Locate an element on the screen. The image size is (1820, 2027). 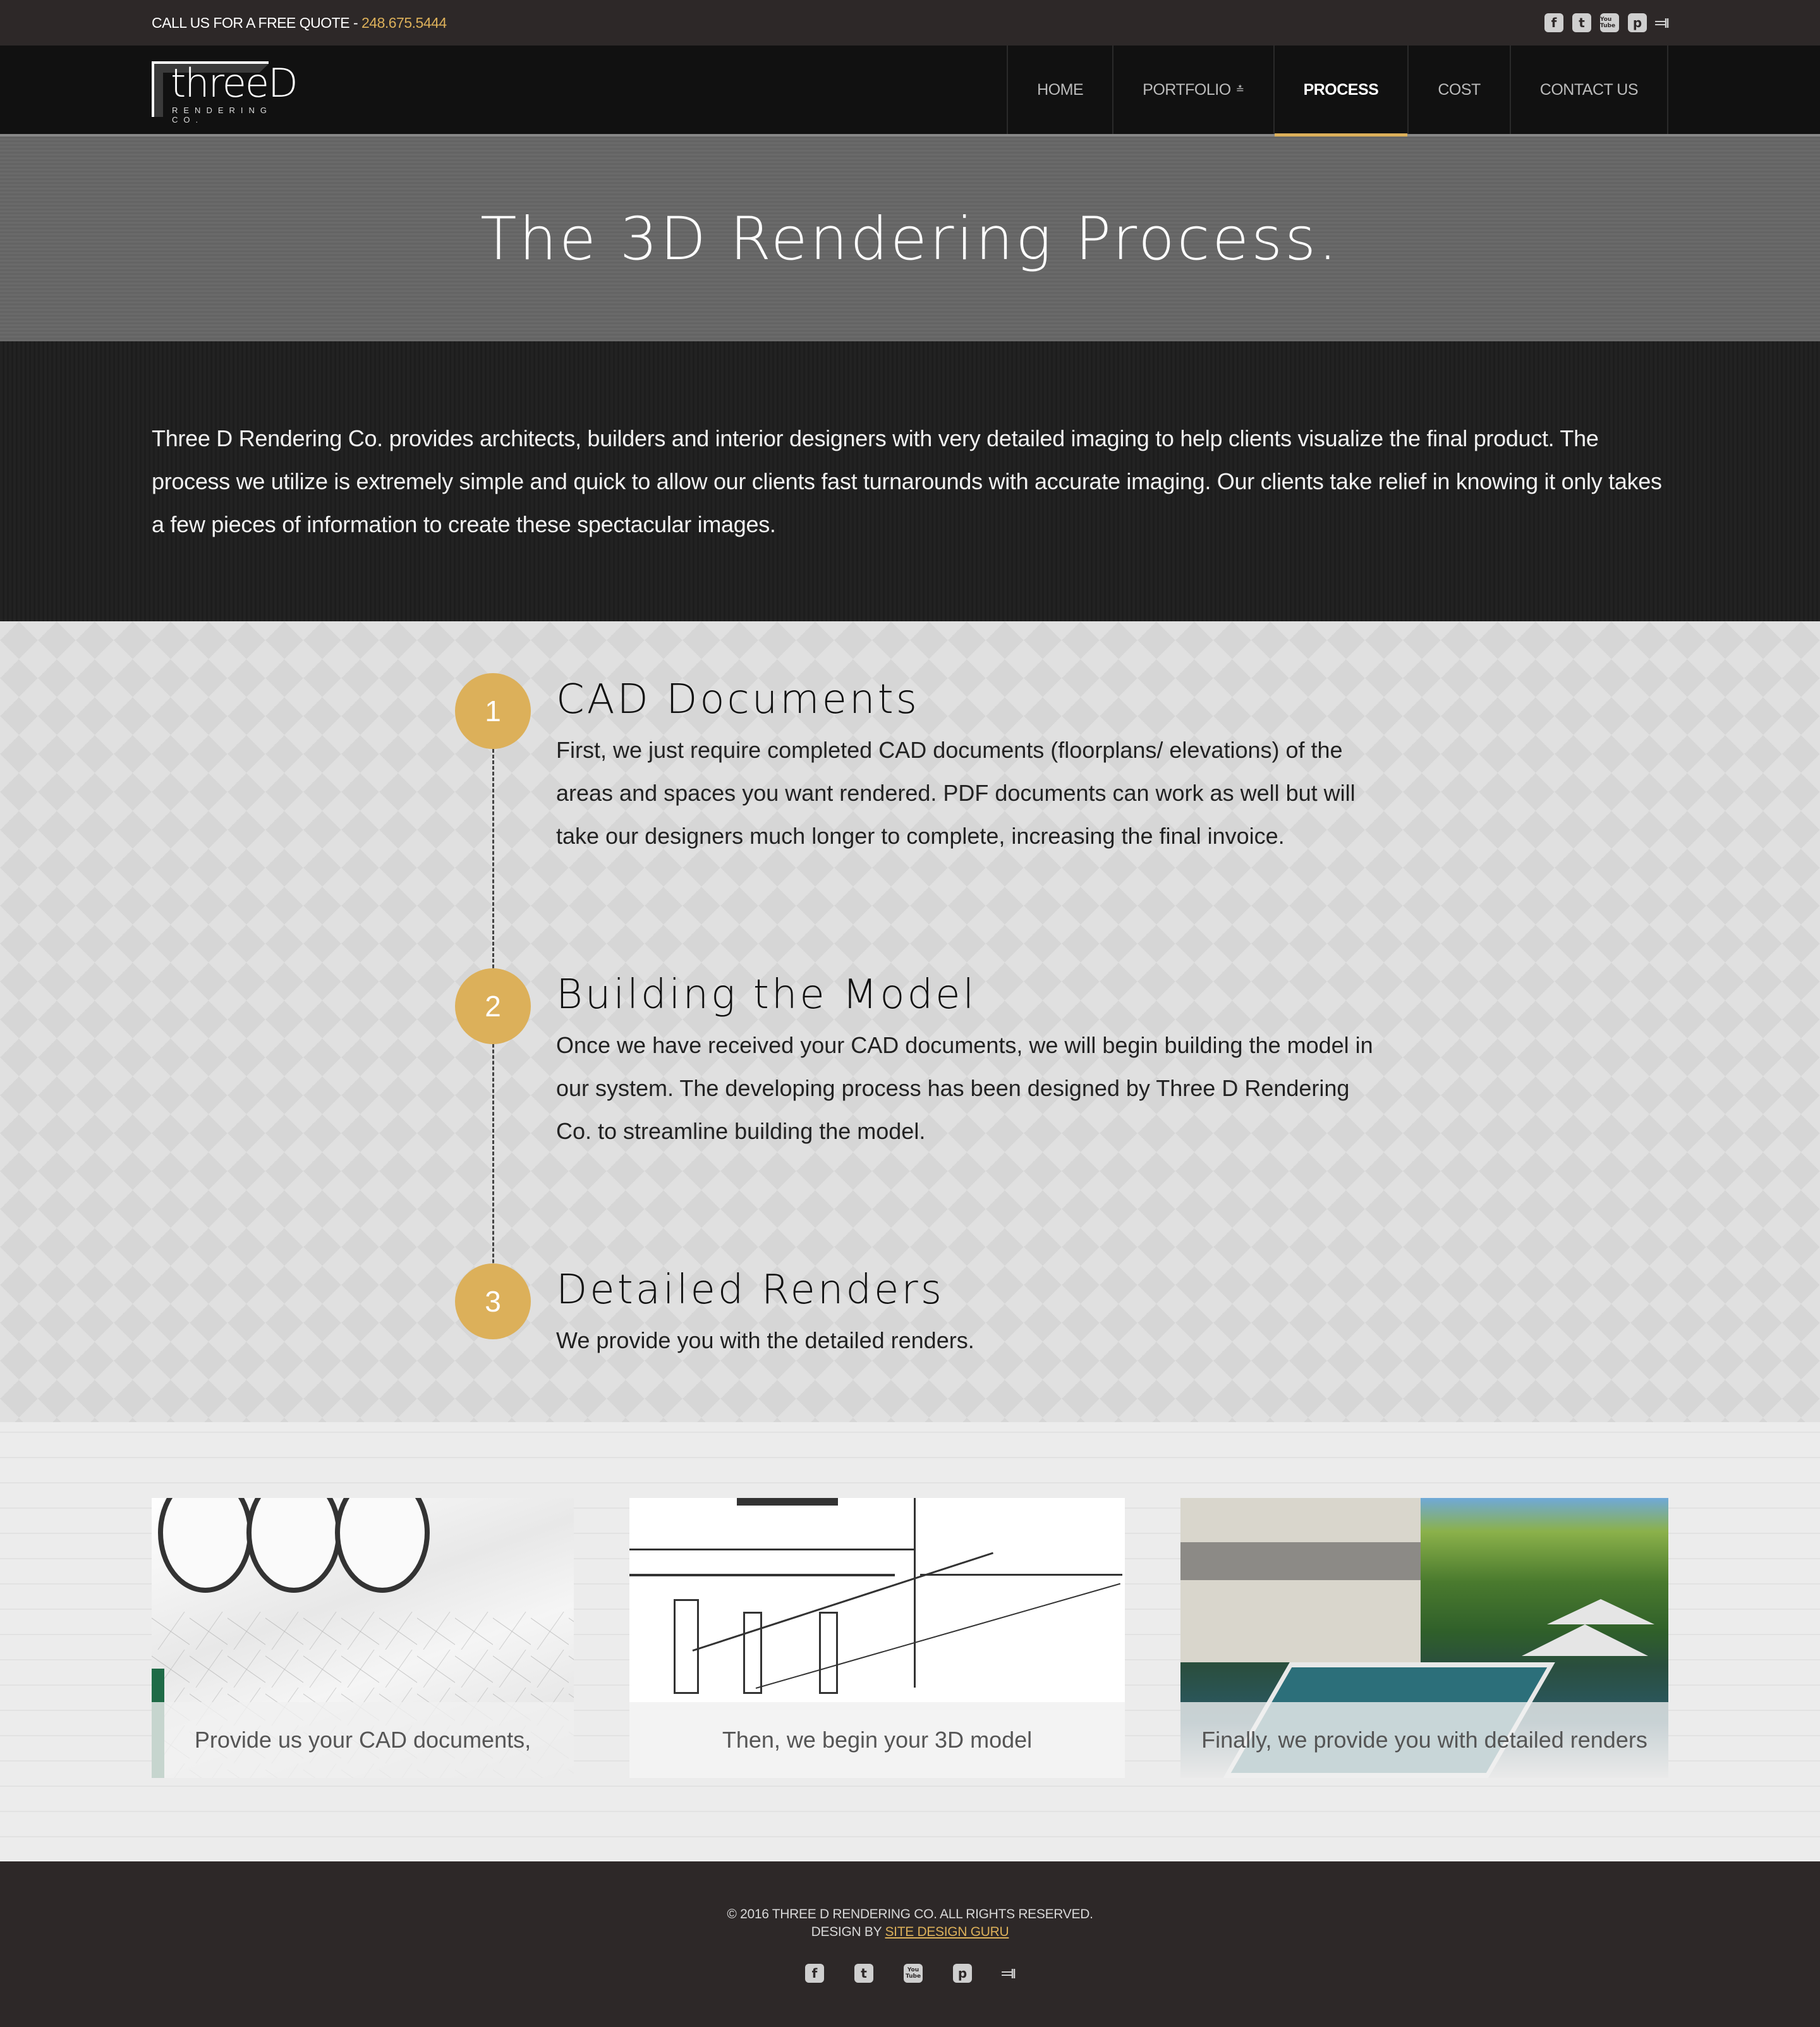
logo-subtitle: RENDERING CO. is located at coordinates (222, 115).